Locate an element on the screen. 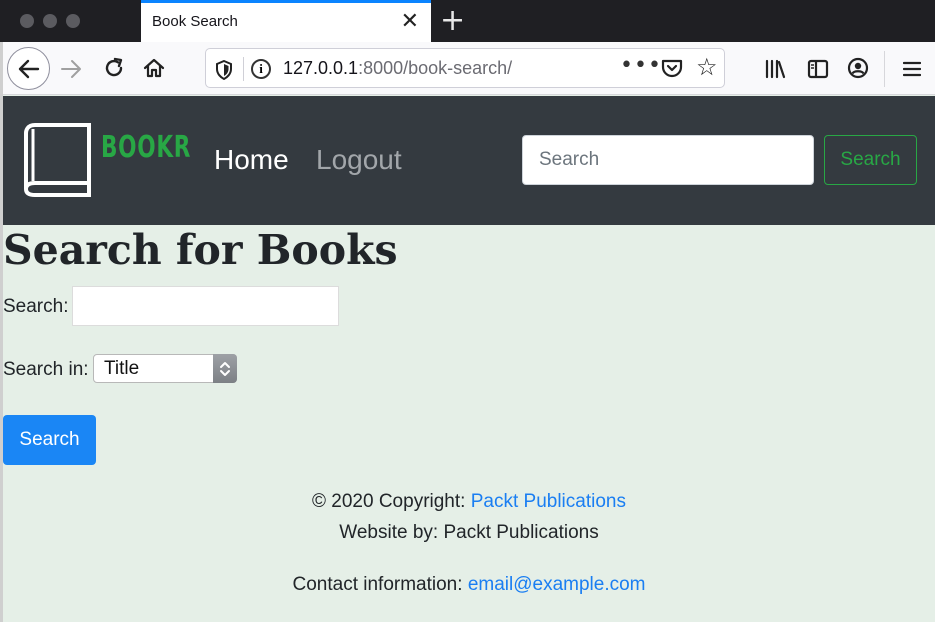  brand-name: BOOKR is located at coordinates (146, 147).